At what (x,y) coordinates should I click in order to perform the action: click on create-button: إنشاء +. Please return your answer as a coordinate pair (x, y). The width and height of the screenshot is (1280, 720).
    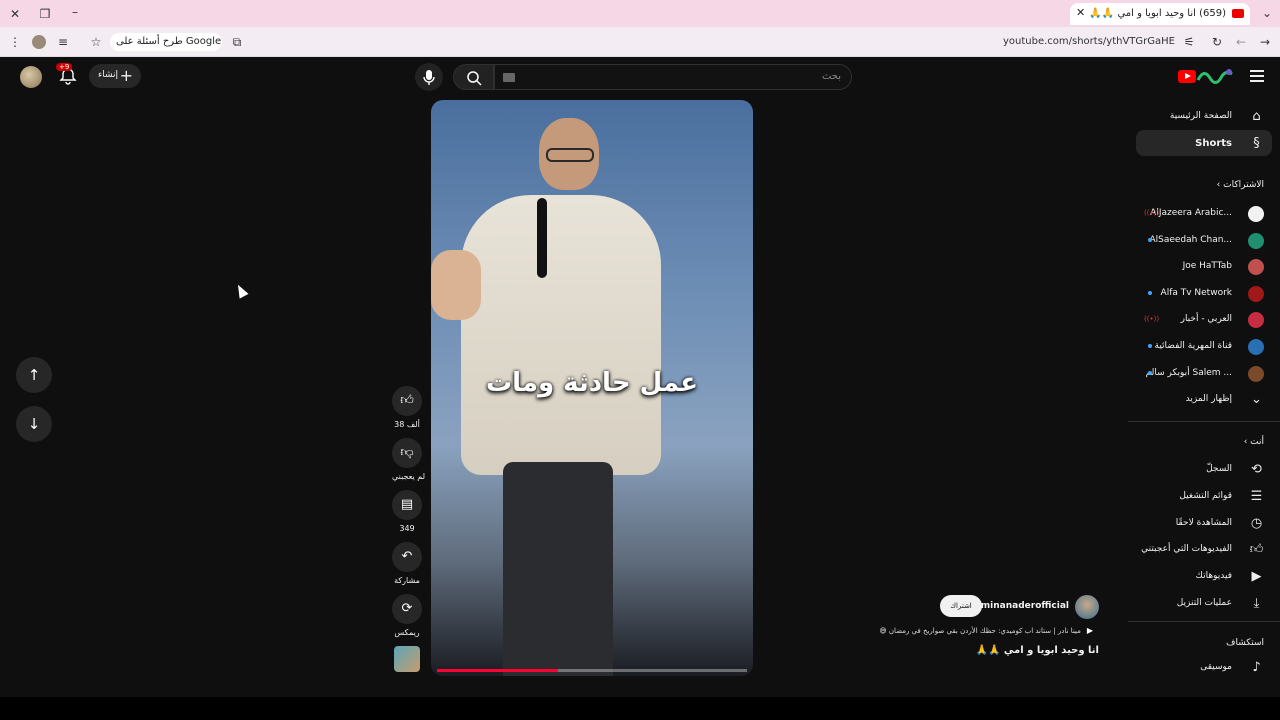
    Looking at the image, I should click on (115, 76).